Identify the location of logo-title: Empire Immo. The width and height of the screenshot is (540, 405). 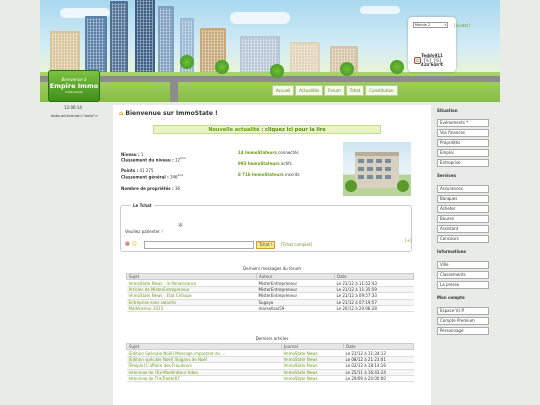
(74, 86).